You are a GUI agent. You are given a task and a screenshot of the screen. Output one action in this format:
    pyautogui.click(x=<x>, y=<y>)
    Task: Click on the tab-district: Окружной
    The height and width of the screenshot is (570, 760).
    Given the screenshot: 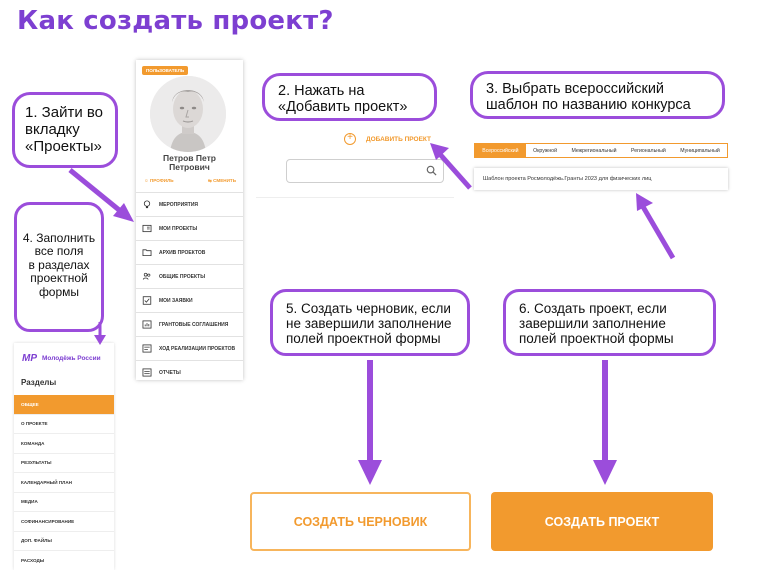 What is the action you would take?
    pyautogui.click(x=545, y=150)
    